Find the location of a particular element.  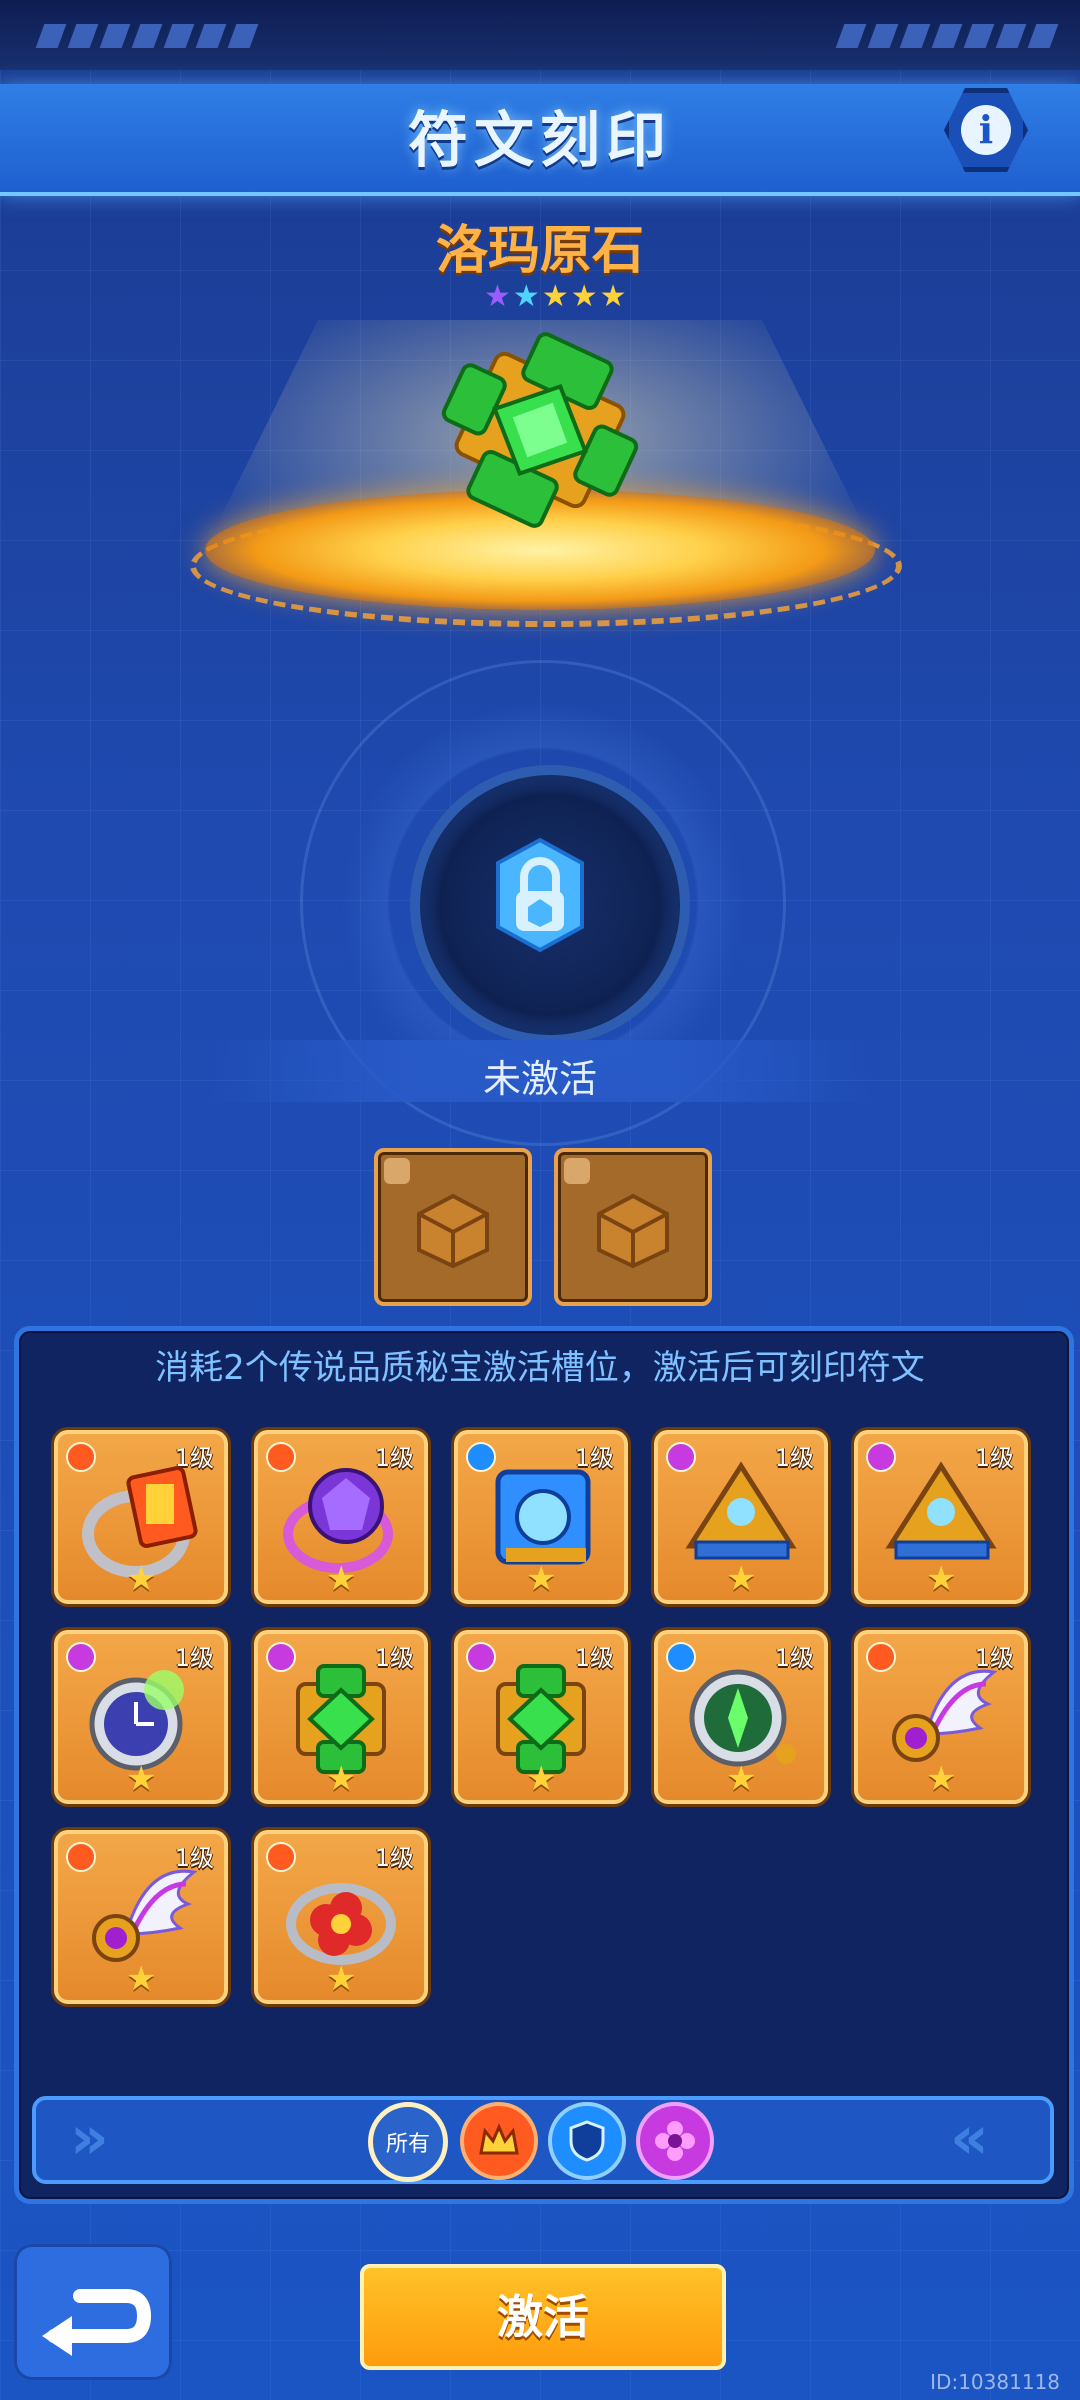

filter-epic-button is located at coordinates (675, 2141).